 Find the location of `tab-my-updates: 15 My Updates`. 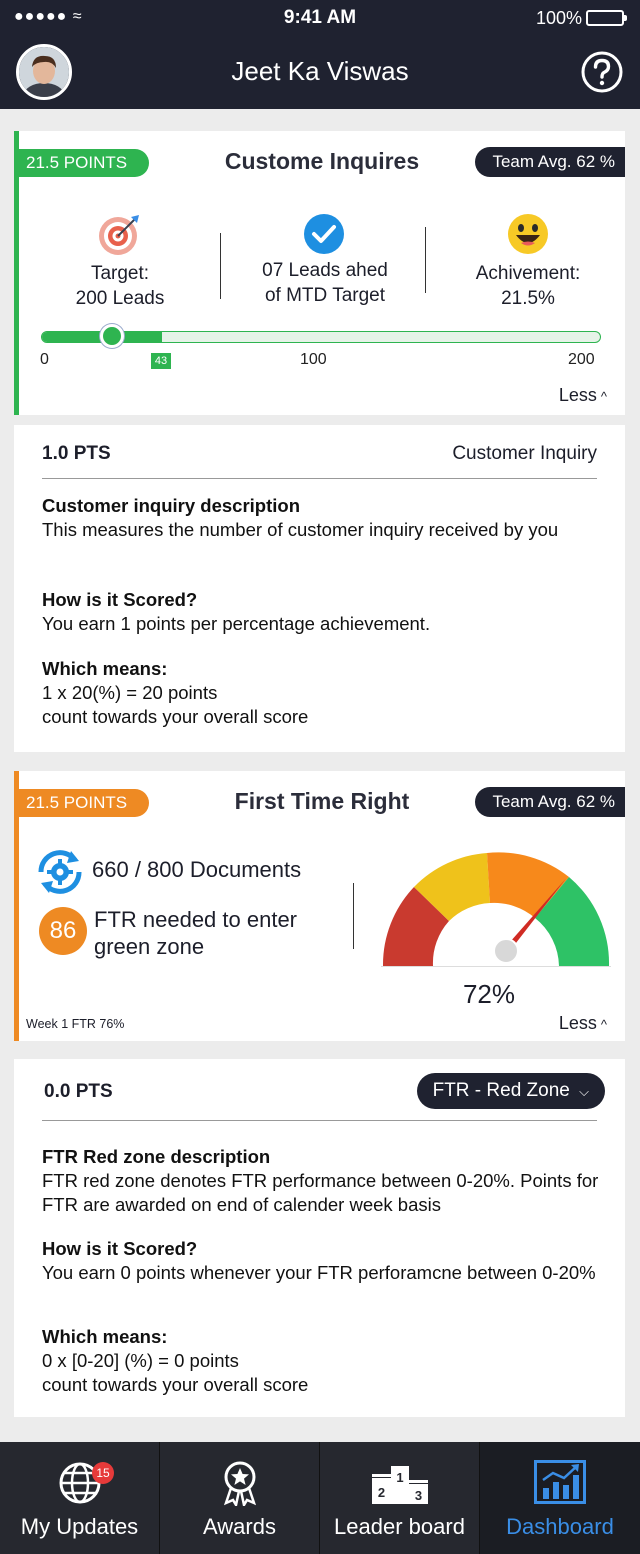

tab-my-updates: 15 My Updates is located at coordinates (80, 1498).